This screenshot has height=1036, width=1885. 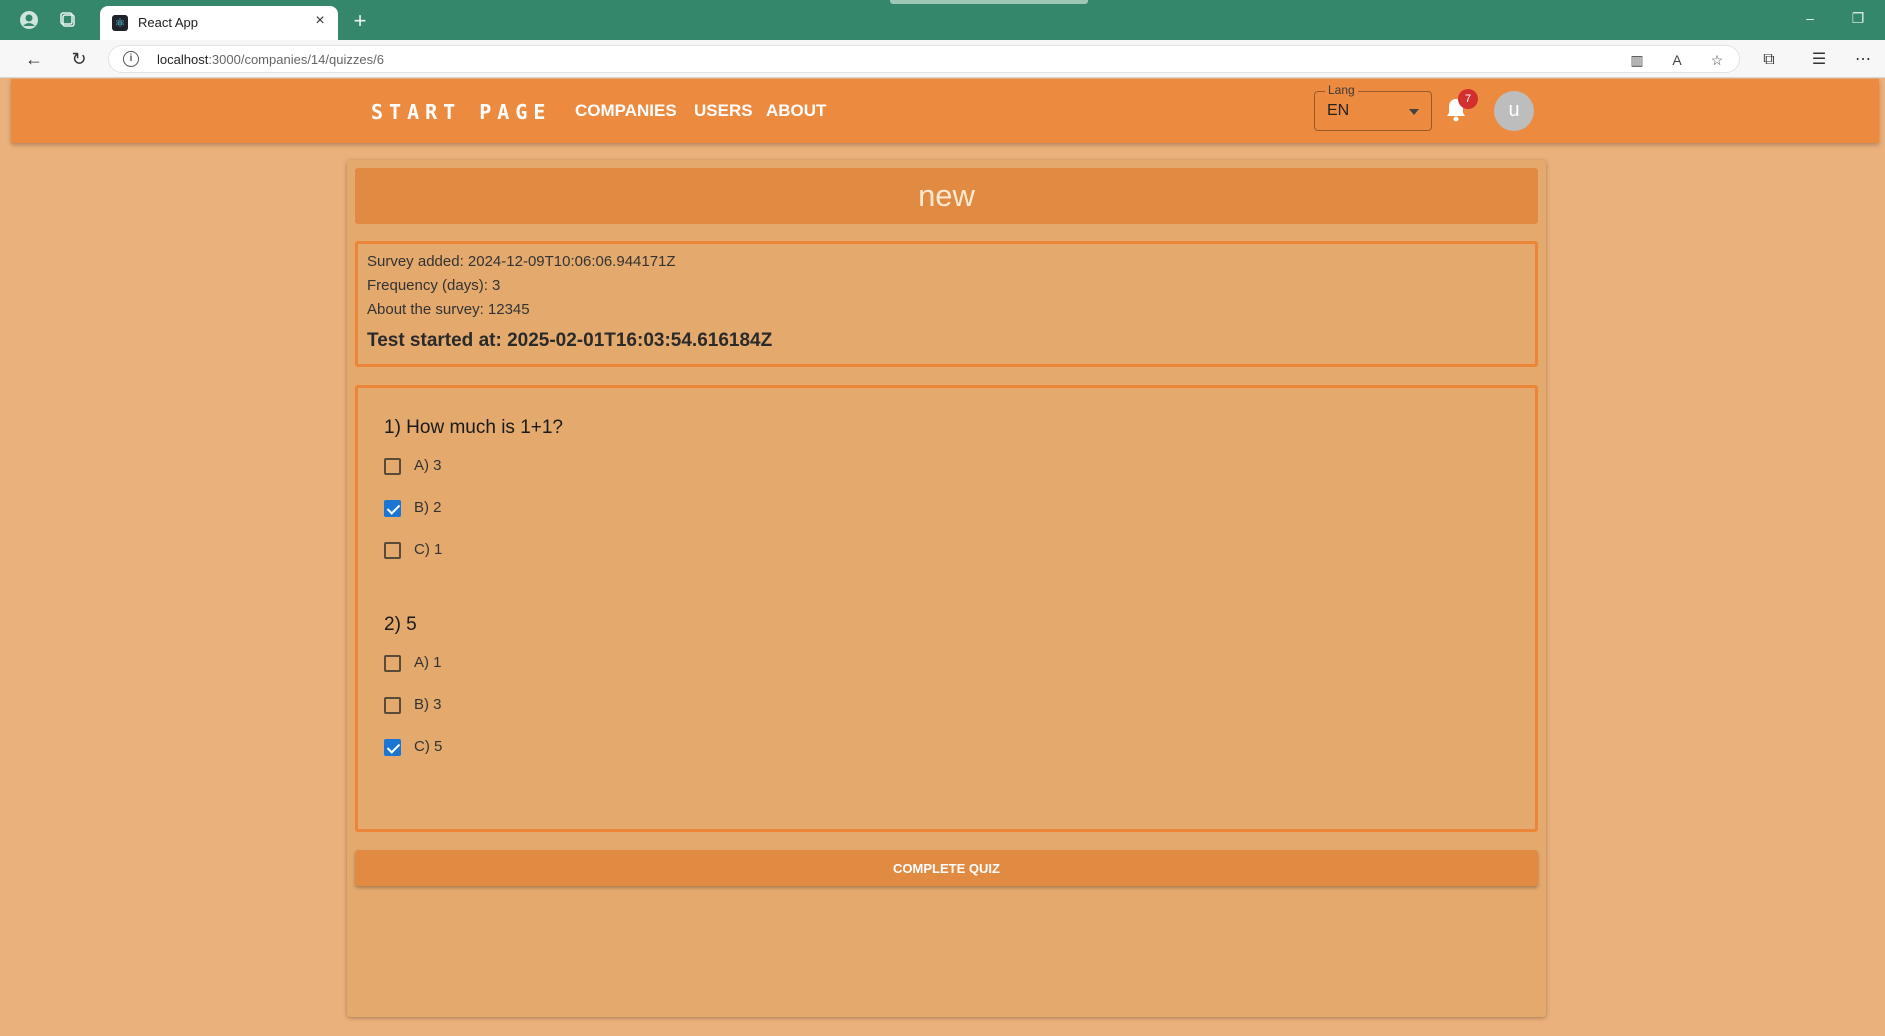 I want to click on url-text: localhost:3000/companies/14/quizzes/6, so click(x=270, y=59).